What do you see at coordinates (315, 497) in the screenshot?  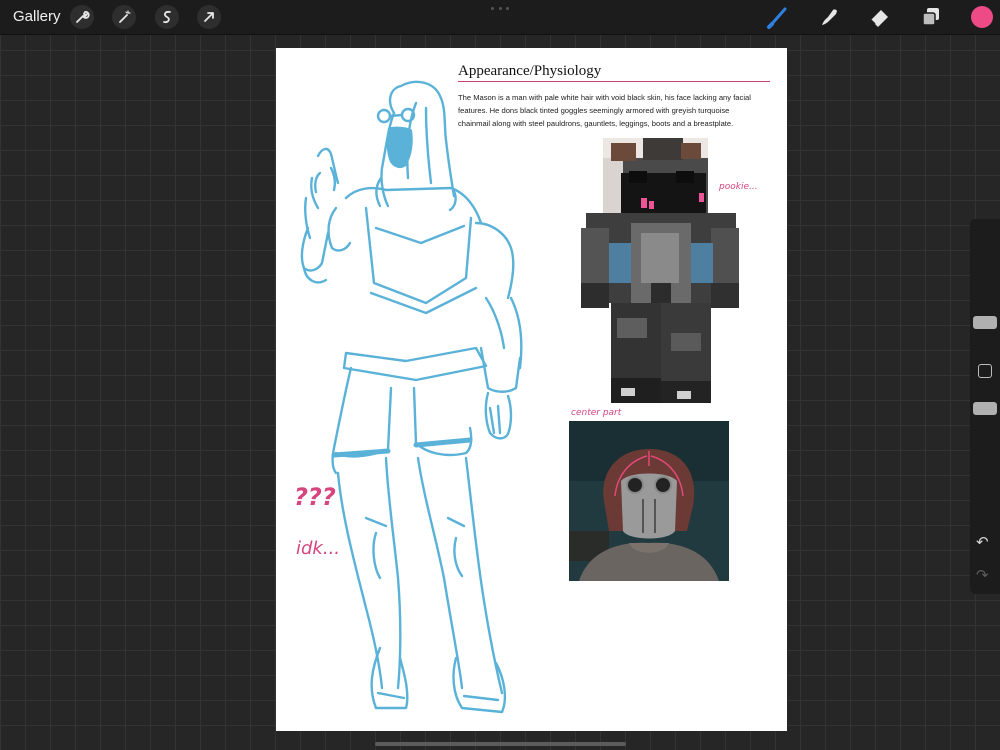 I see `question-note: ???` at bounding box center [315, 497].